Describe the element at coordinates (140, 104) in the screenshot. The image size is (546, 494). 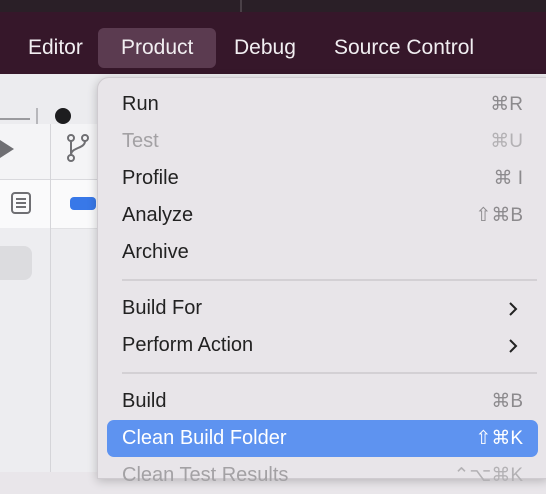
I see `menu-item-label: Run` at that location.